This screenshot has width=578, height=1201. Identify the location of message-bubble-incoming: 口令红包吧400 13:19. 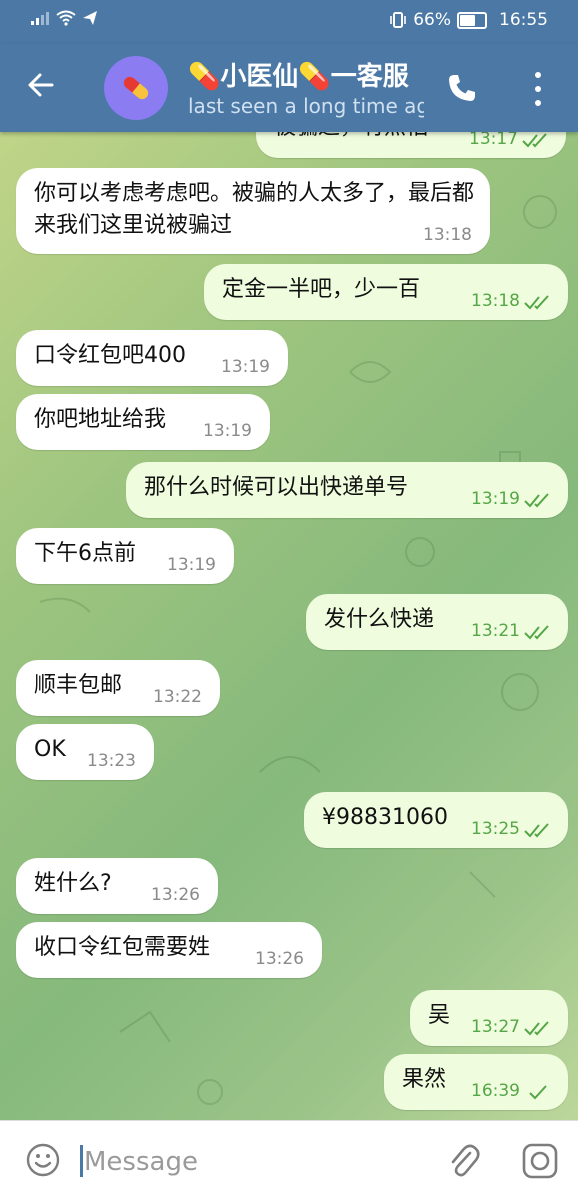
(152, 358).